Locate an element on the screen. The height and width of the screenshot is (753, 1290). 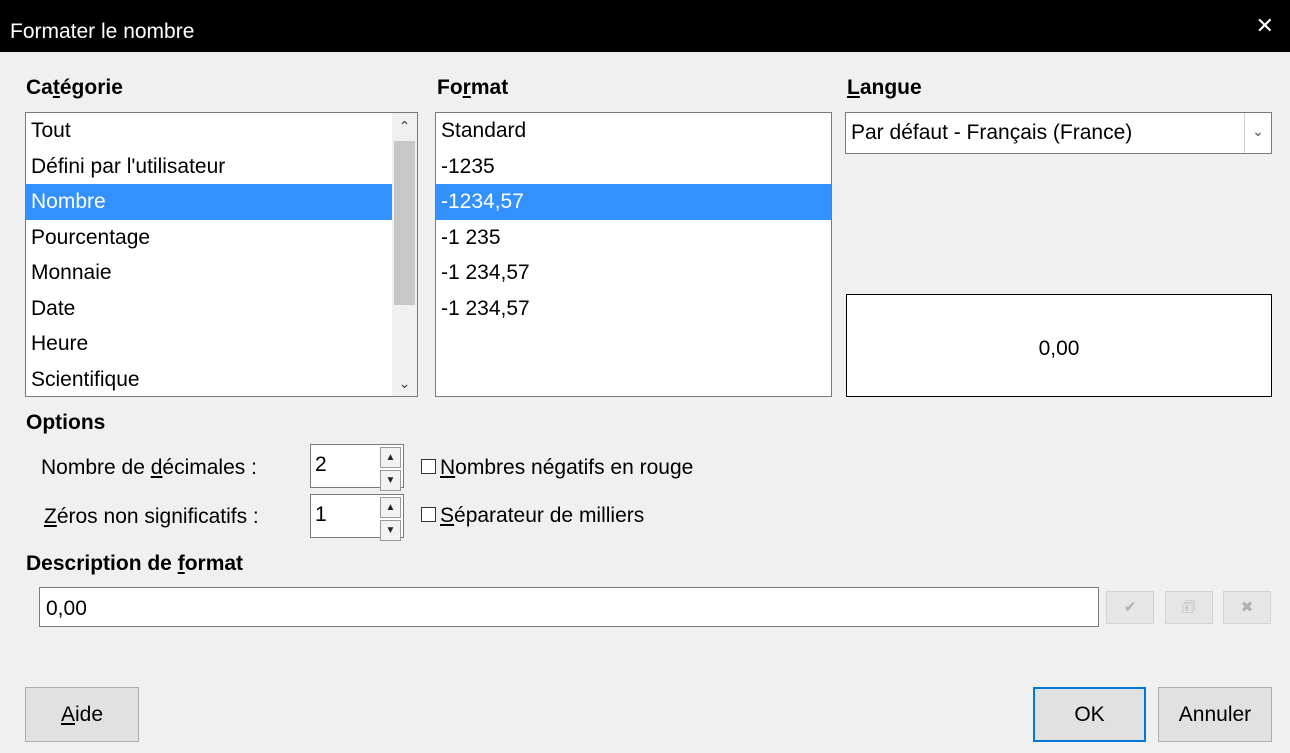
zeros-up-icon: ▲ is located at coordinates (390, 507).